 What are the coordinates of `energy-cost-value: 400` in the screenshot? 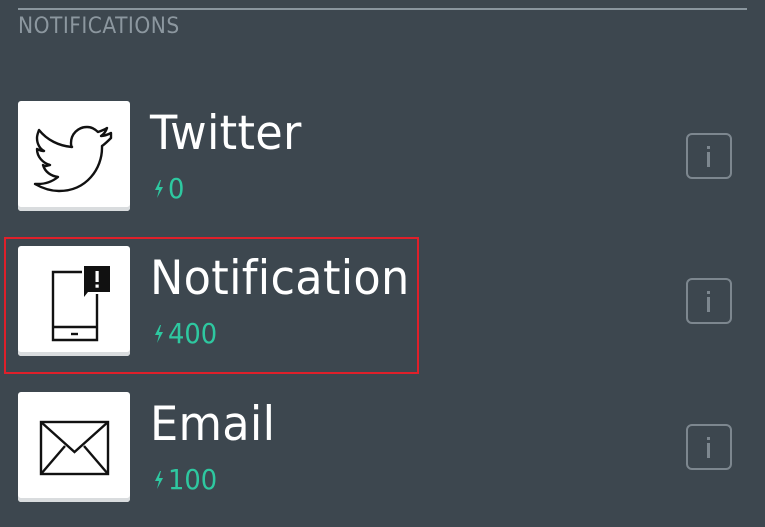 It's located at (193, 333).